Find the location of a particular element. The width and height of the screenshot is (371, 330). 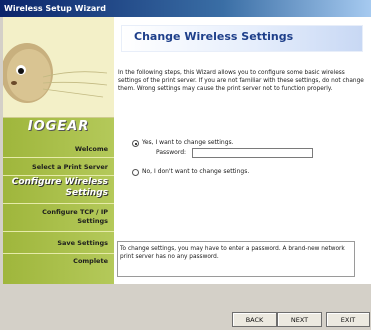

sidebar-item-configure-tcpip: Configure TCP / IP Settings is located at coordinates (75, 216).